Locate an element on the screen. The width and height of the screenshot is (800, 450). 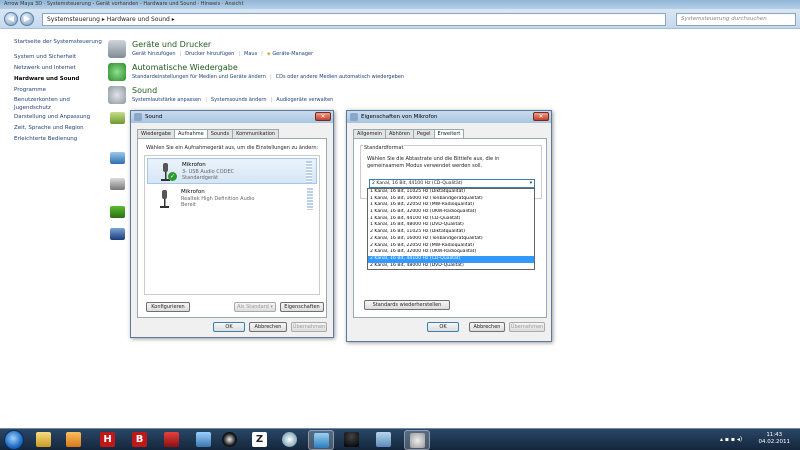
microphone-icon is located at coordinates (164, 199).